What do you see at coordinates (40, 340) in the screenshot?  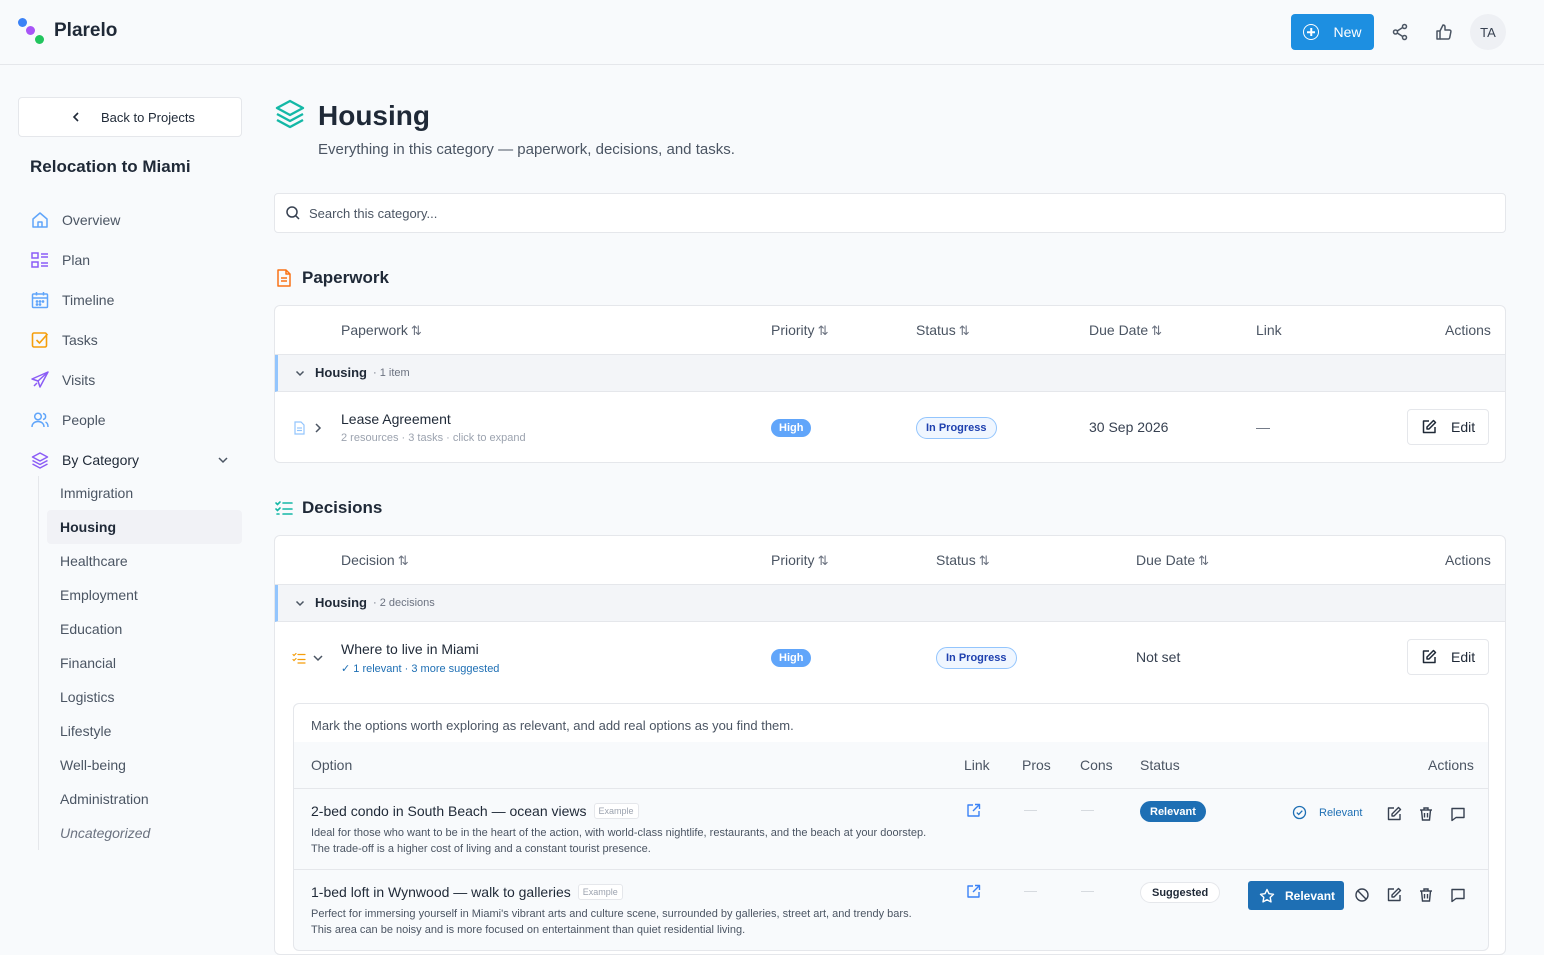 I see `checkbox-icon` at bounding box center [40, 340].